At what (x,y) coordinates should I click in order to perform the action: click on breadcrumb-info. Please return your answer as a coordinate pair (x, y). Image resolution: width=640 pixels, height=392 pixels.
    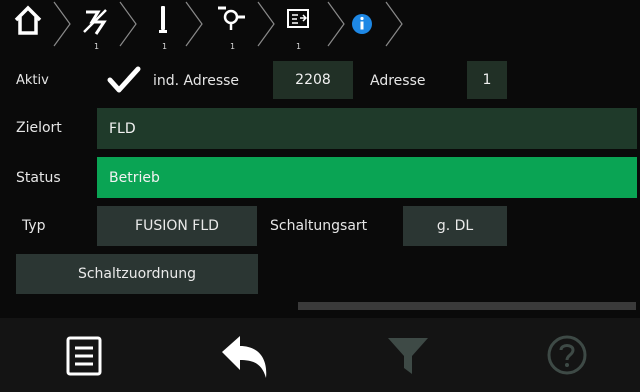
    Looking at the image, I should click on (364, 24).